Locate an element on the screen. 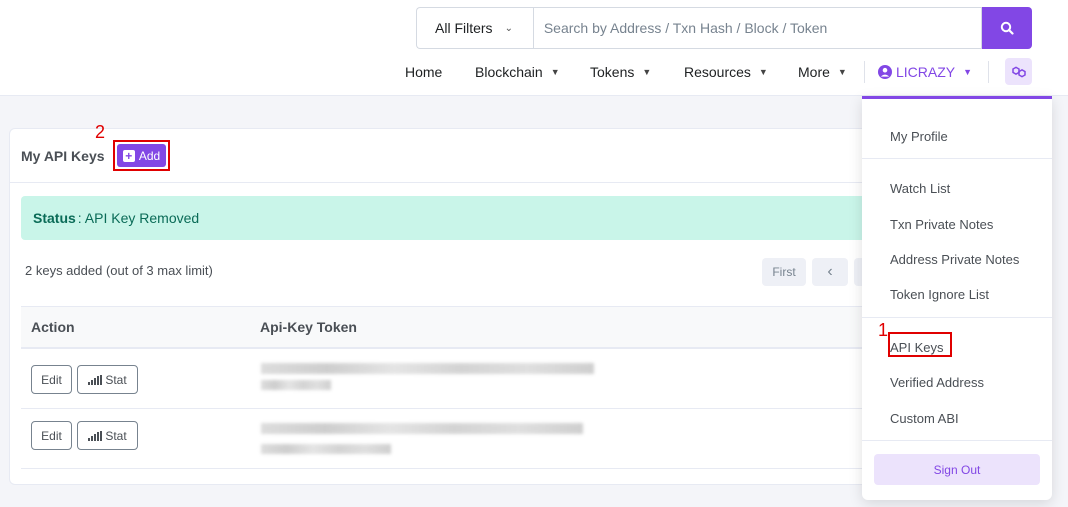  nav-home: Home is located at coordinates (423, 72).